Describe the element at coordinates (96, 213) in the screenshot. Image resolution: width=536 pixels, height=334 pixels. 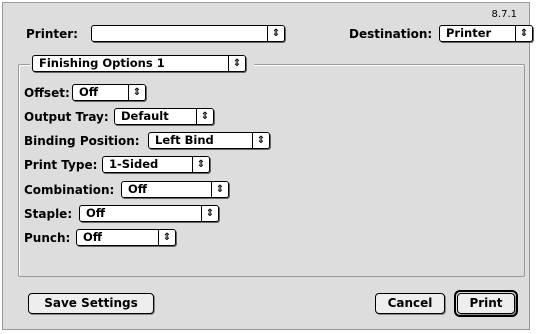
I see `staple-value: Off` at that location.